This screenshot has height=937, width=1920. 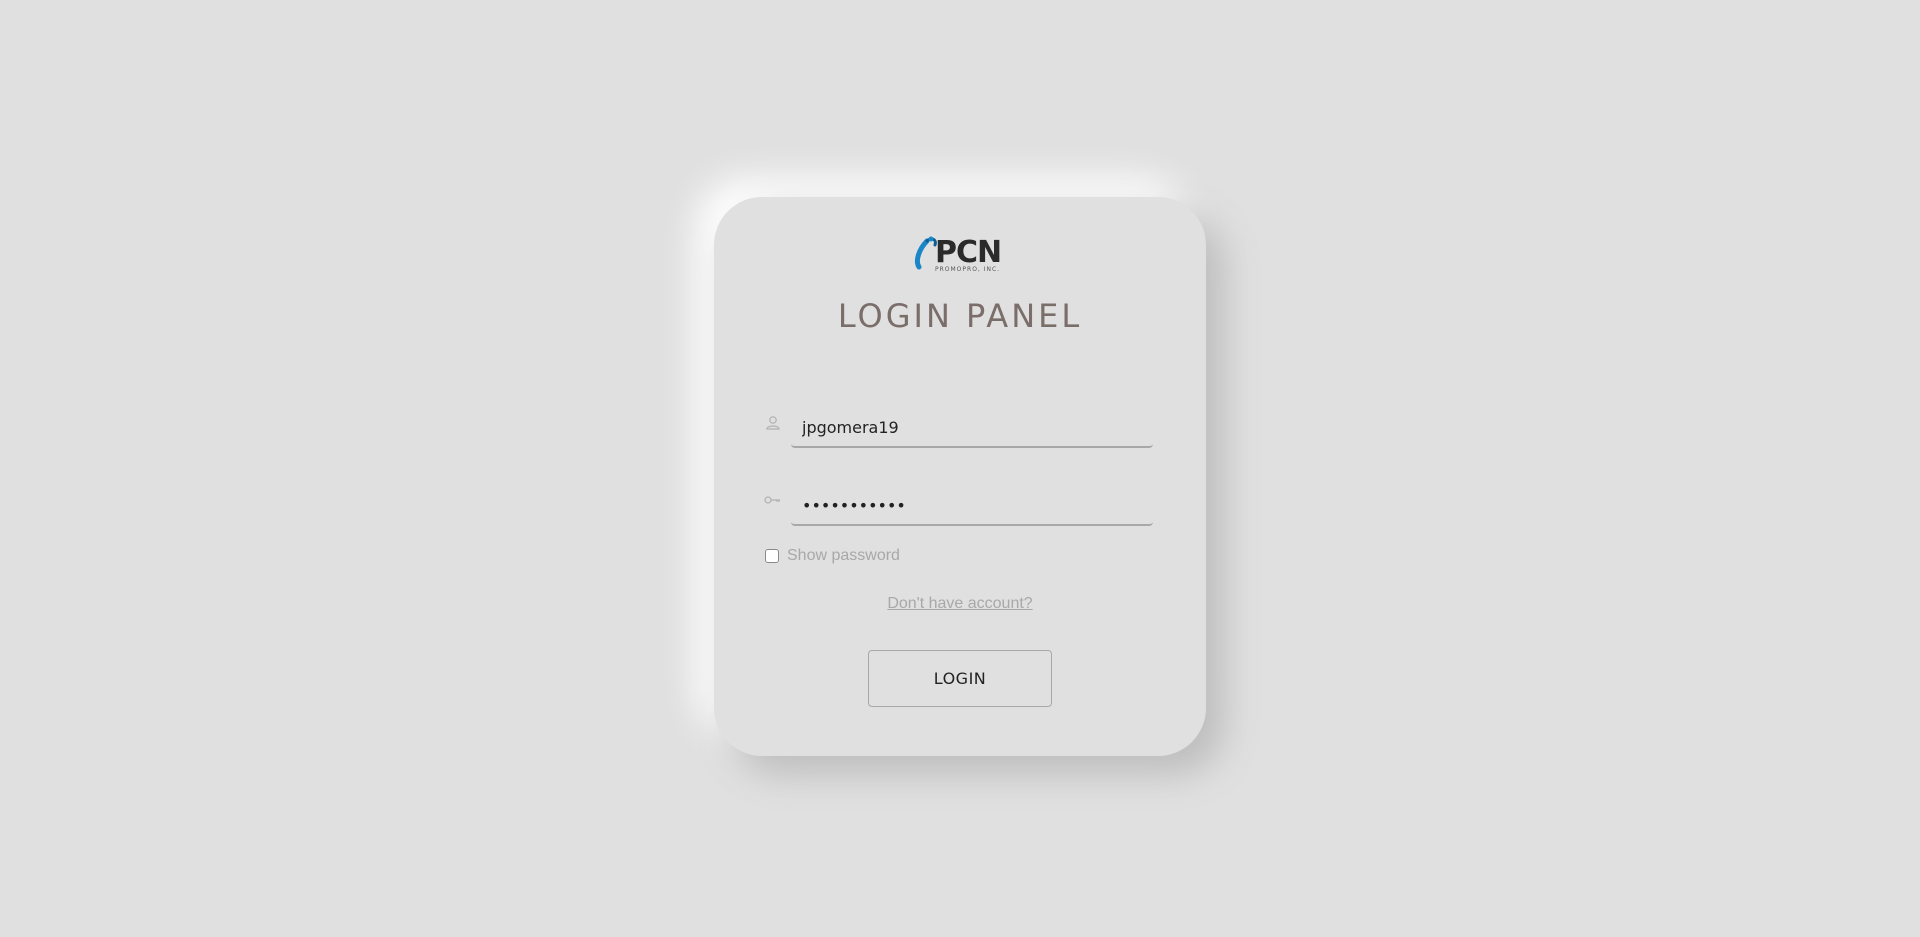 I want to click on password-field, so click(x=972, y=506).